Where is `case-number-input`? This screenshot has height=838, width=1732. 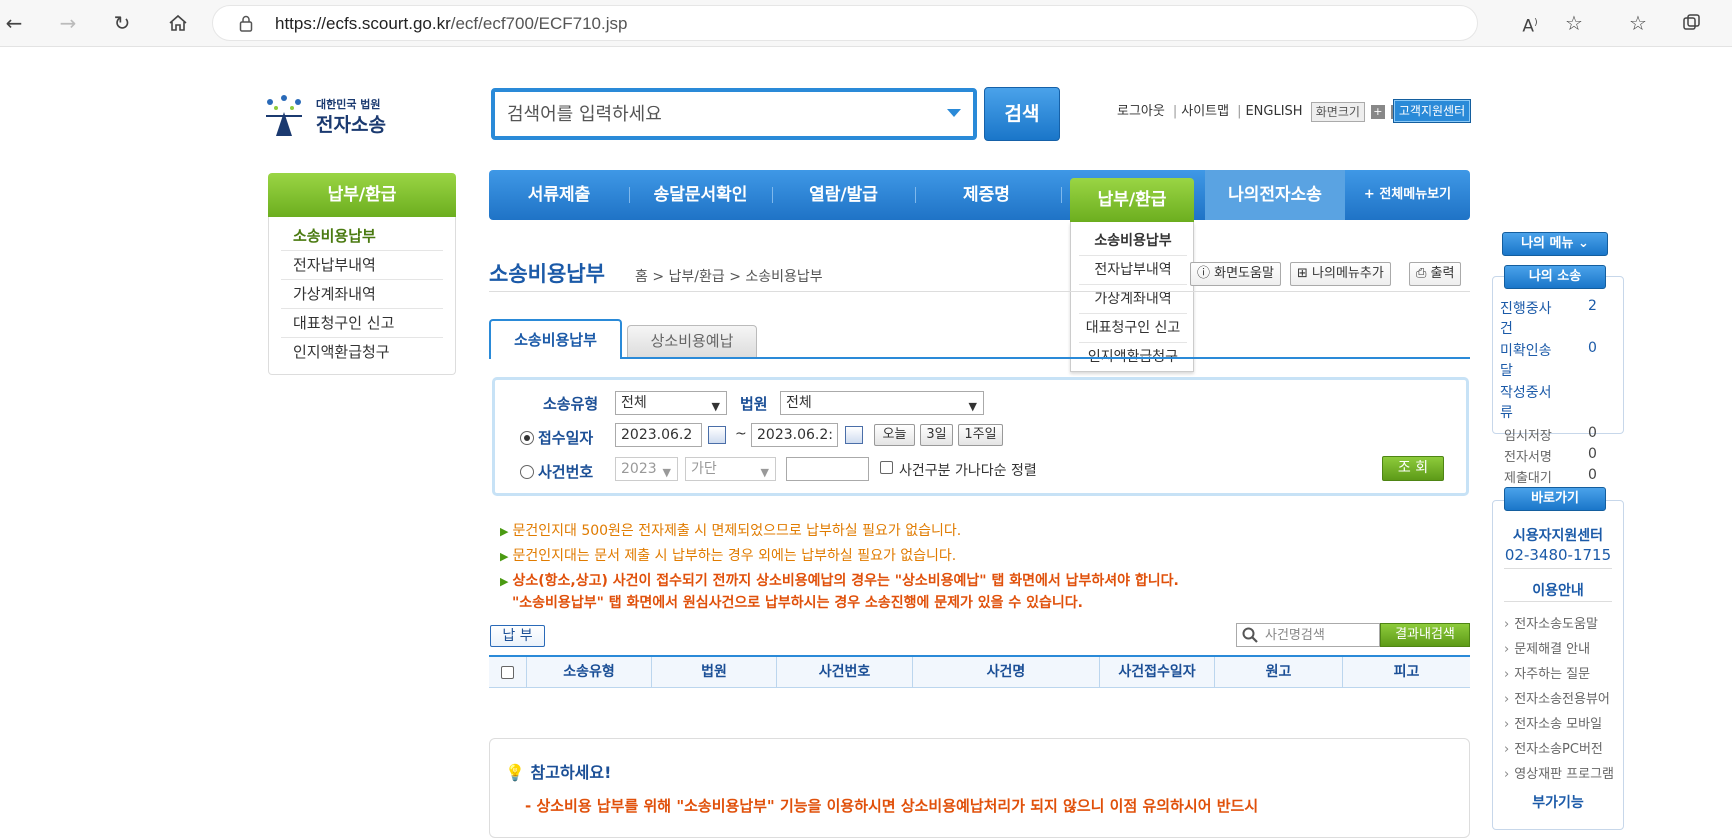 case-number-input is located at coordinates (827, 469).